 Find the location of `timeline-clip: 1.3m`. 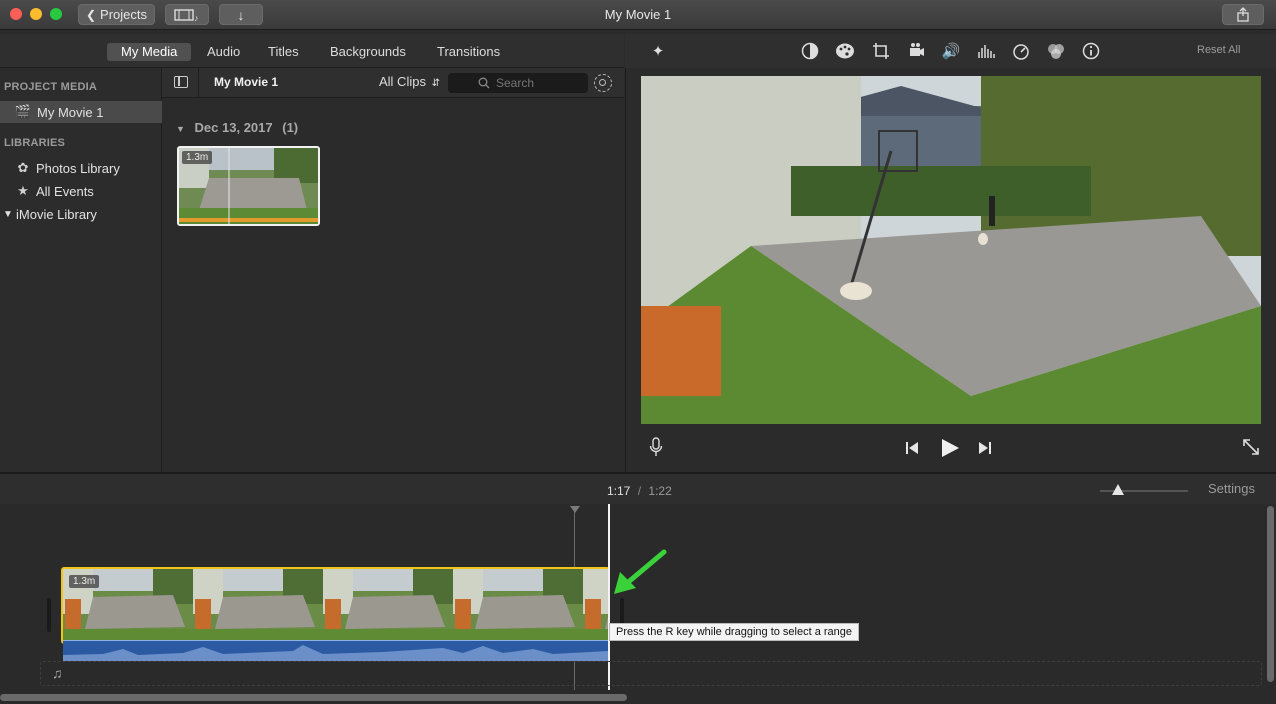

timeline-clip: 1.3m is located at coordinates (335, 605).